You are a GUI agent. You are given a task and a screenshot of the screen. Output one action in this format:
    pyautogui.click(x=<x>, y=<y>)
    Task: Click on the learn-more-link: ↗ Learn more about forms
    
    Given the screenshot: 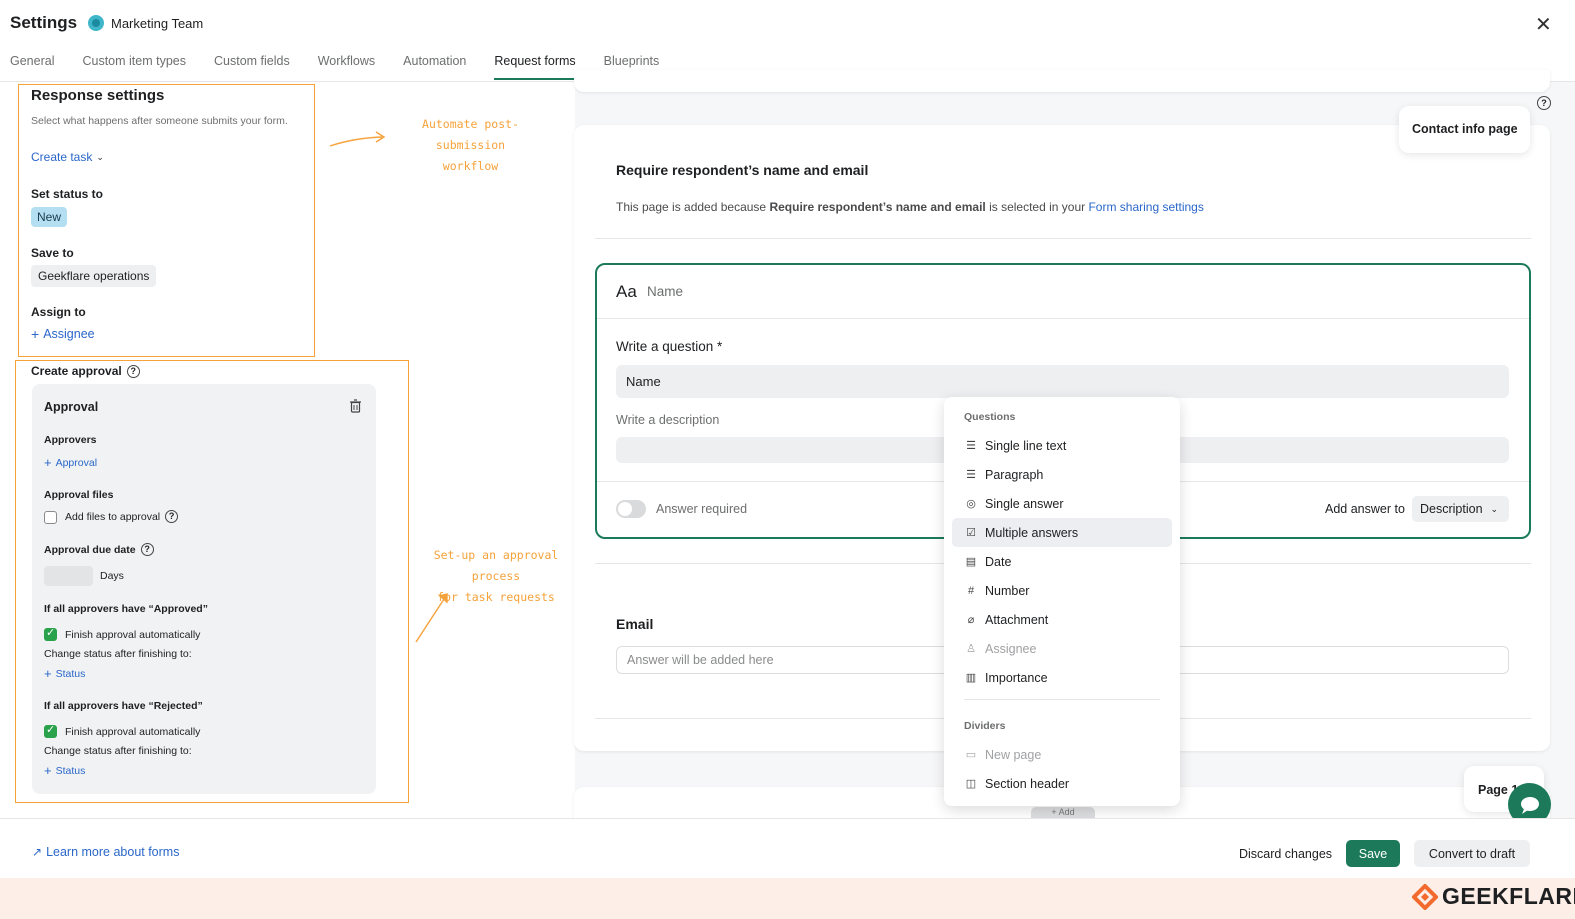 What is the action you would take?
    pyautogui.click(x=105, y=852)
    